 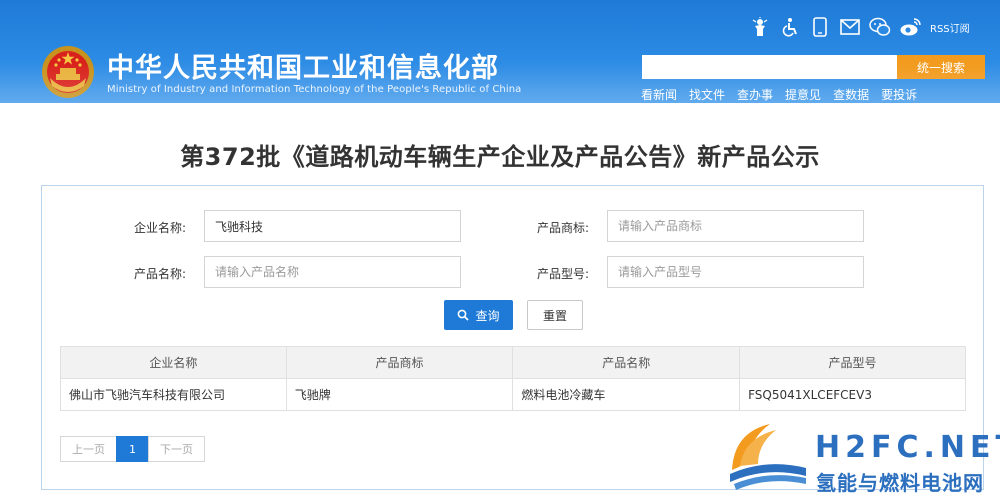 I want to click on table-header-row: 企业名称 产品商标 产品名称 产品型号, so click(x=513, y=362).